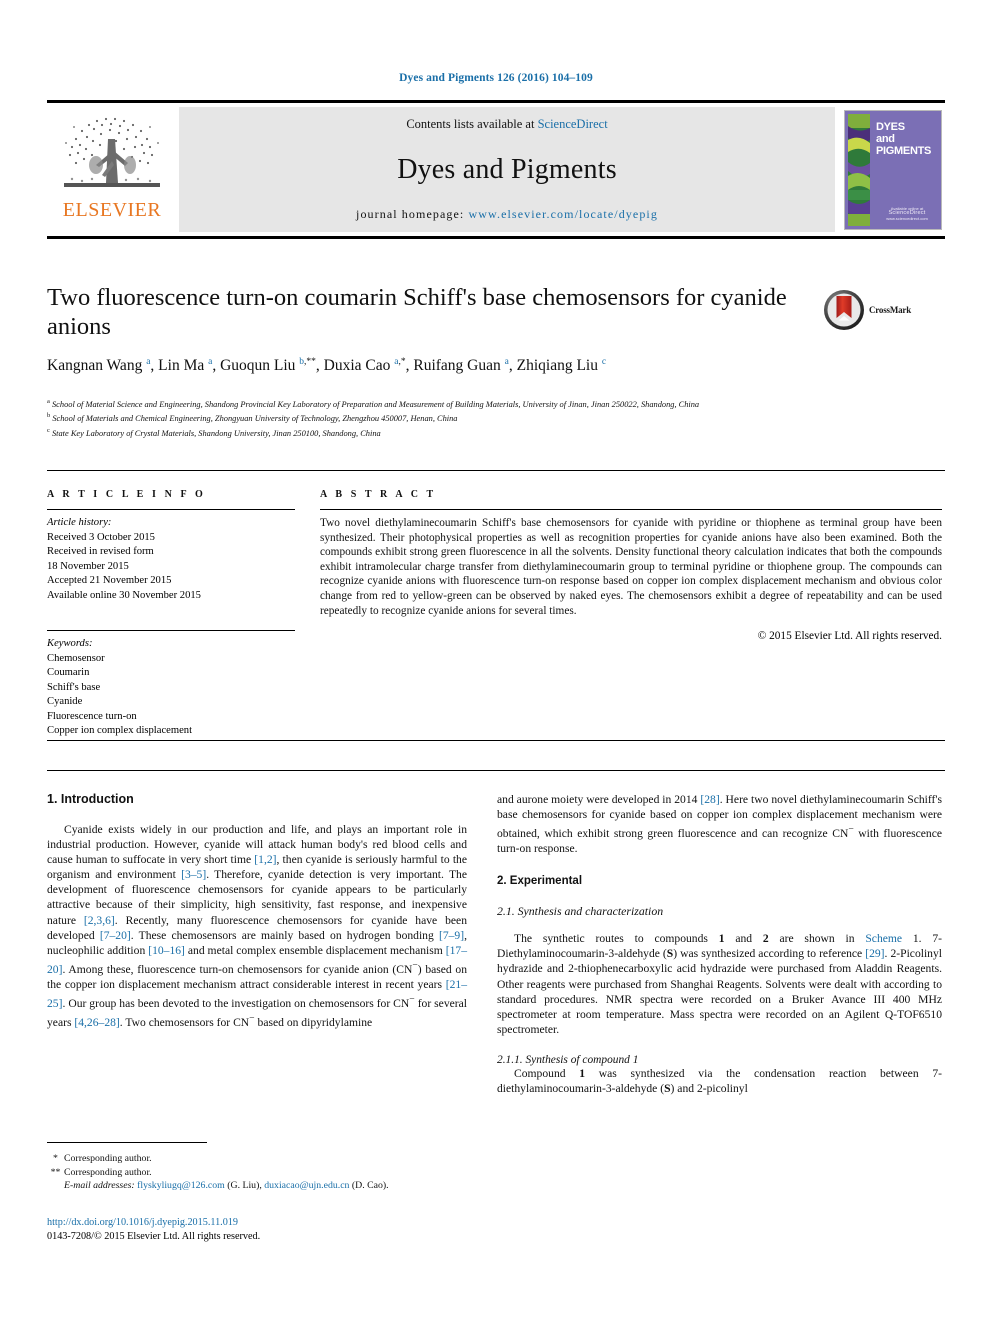  Describe the element at coordinates (109, 580) in the screenshot. I see `history-item: Accepted 21 November 2015` at that location.